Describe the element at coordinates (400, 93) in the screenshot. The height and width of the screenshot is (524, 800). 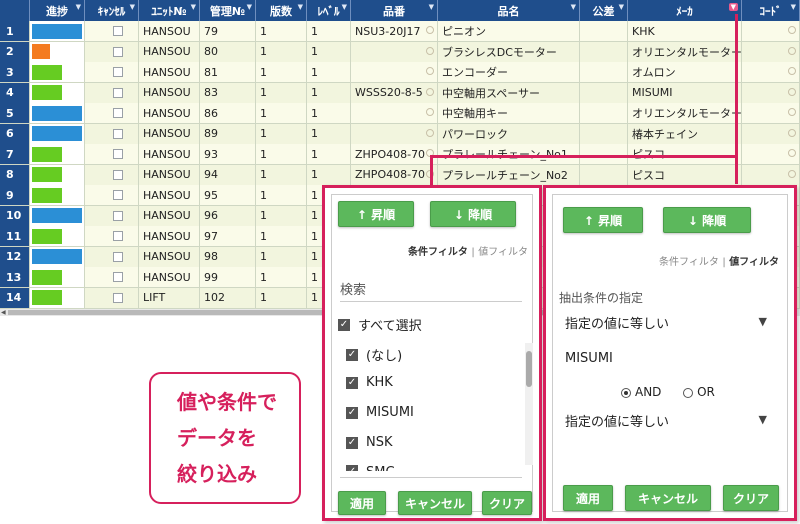
I see `table-row: 4 HANSOU 83 1 1 WSSS20-8-5 中空軸用スペーサー MISUMI` at that location.